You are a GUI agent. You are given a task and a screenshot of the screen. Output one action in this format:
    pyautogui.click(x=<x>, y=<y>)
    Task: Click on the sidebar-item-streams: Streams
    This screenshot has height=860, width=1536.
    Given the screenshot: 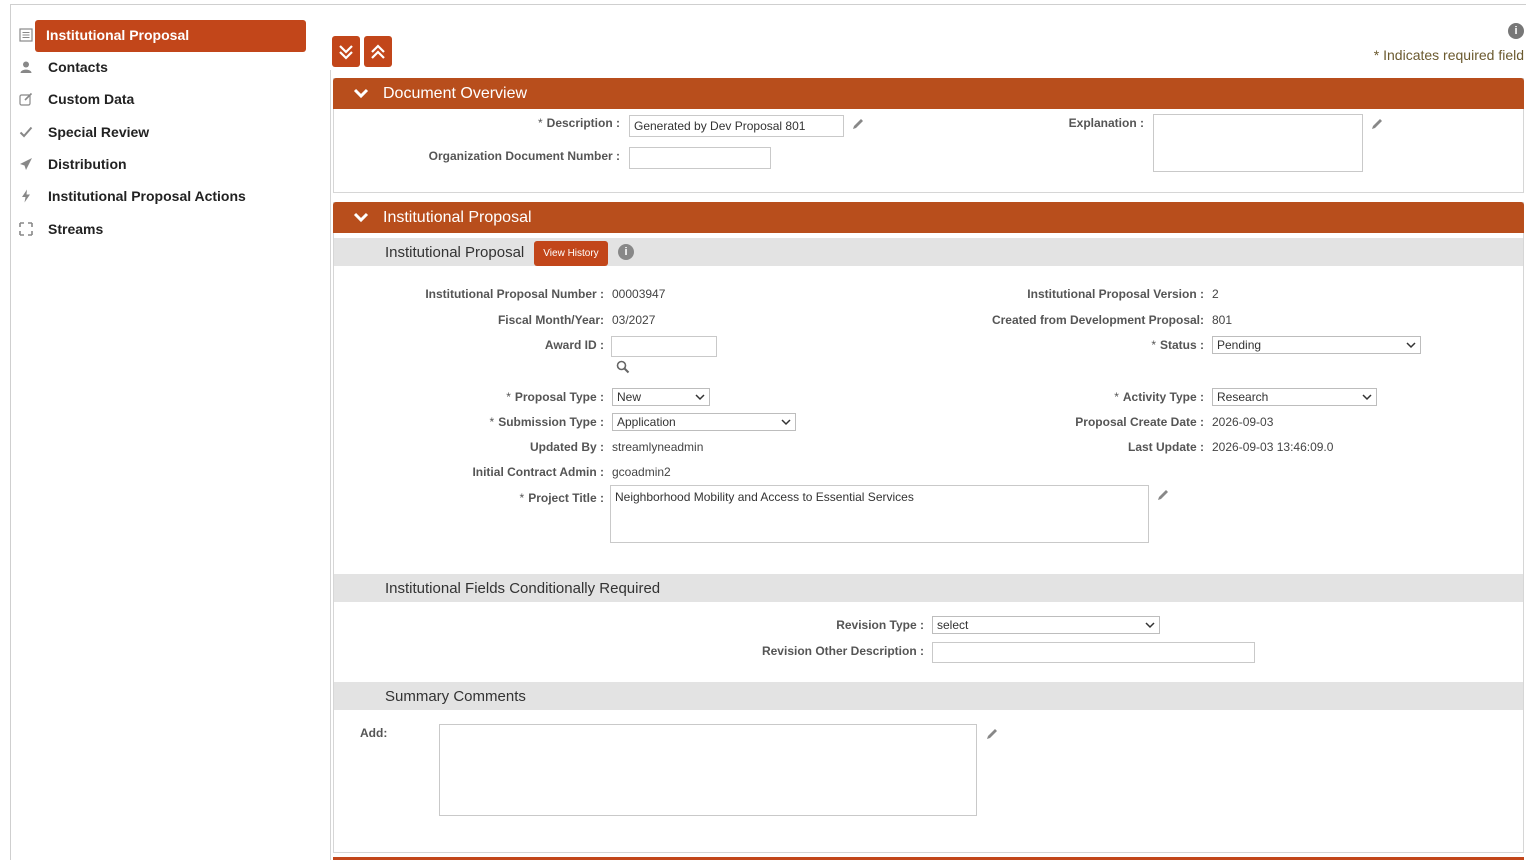 What is the action you would take?
    pyautogui.click(x=160, y=229)
    